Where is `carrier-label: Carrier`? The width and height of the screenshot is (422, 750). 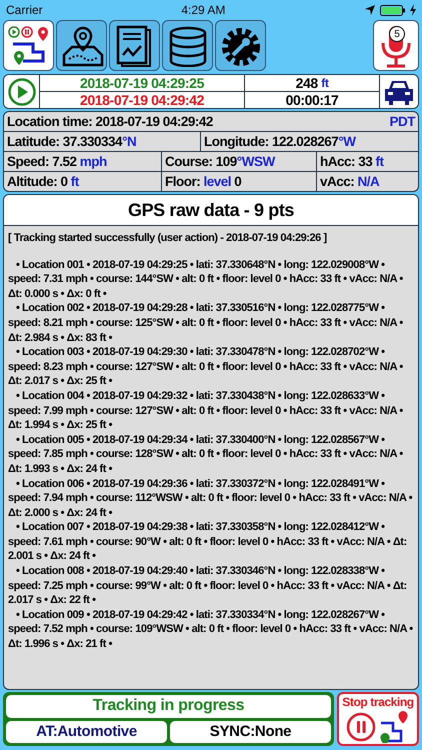 carrier-label: Carrier is located at coordinates (24, 10).